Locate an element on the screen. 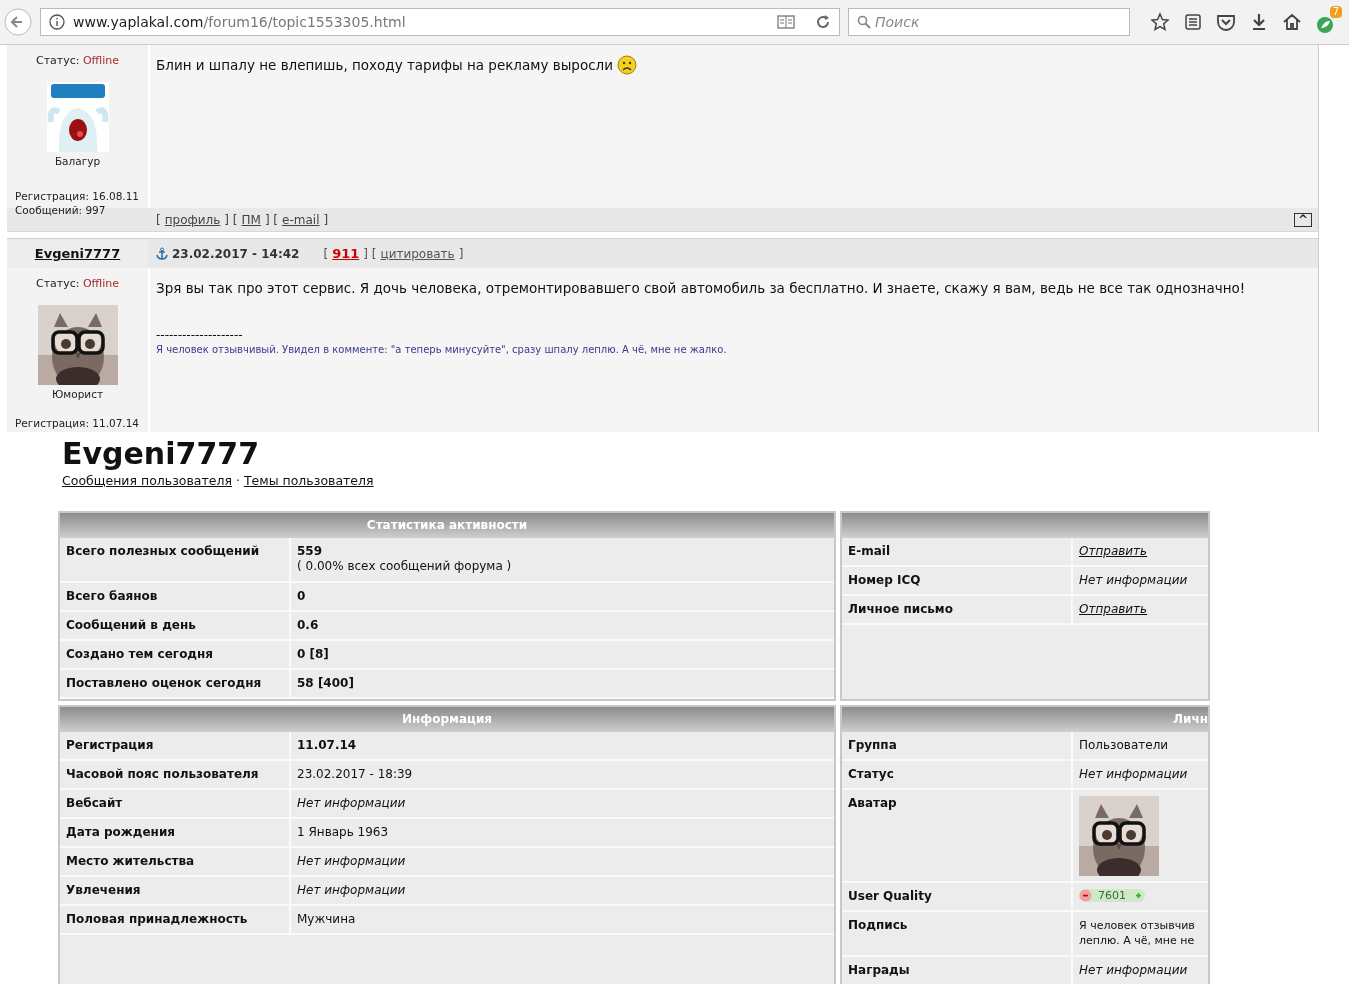  row-label: Всего полезных сообщений is located at coordinates (175, 559).